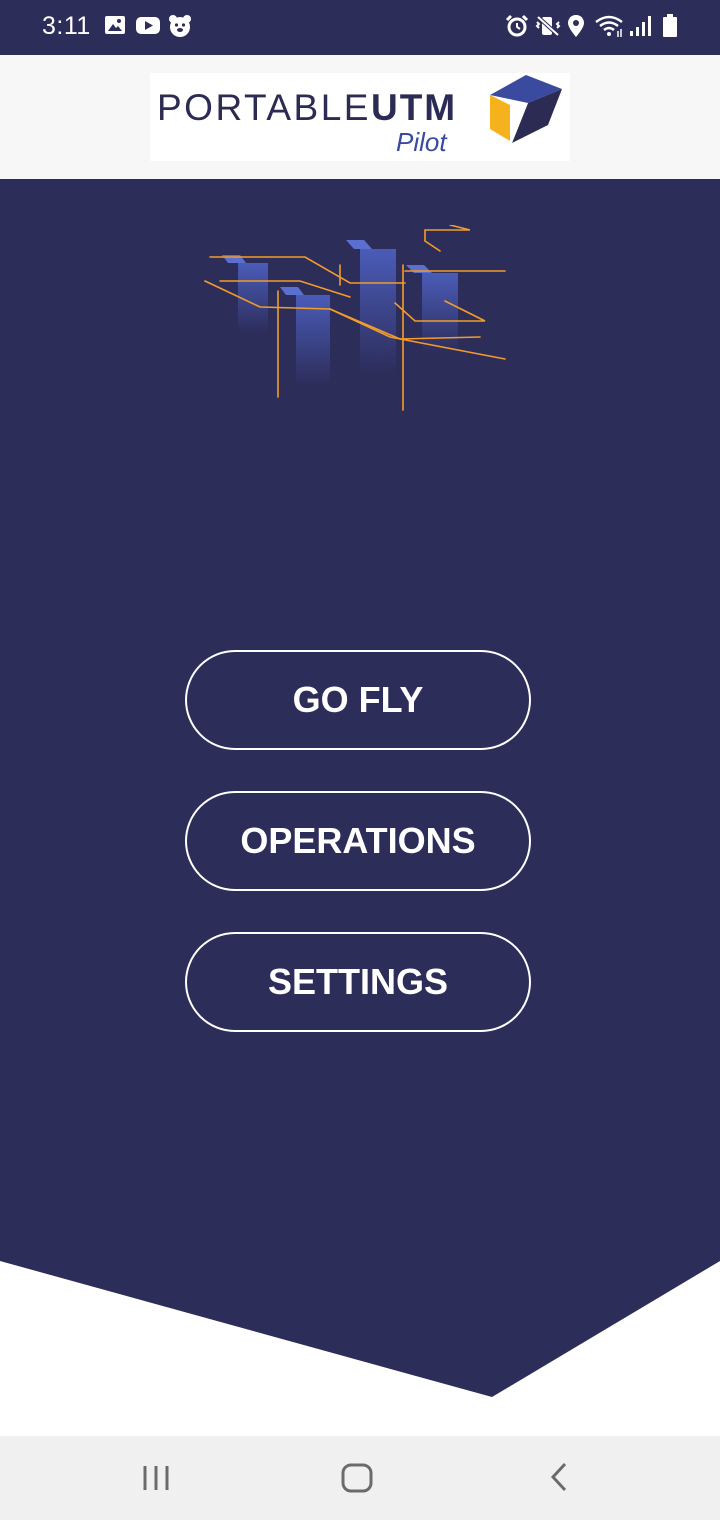  Describe the element at coordinates (670, 25) in the screenshot. I see `battery-icon` at that location.